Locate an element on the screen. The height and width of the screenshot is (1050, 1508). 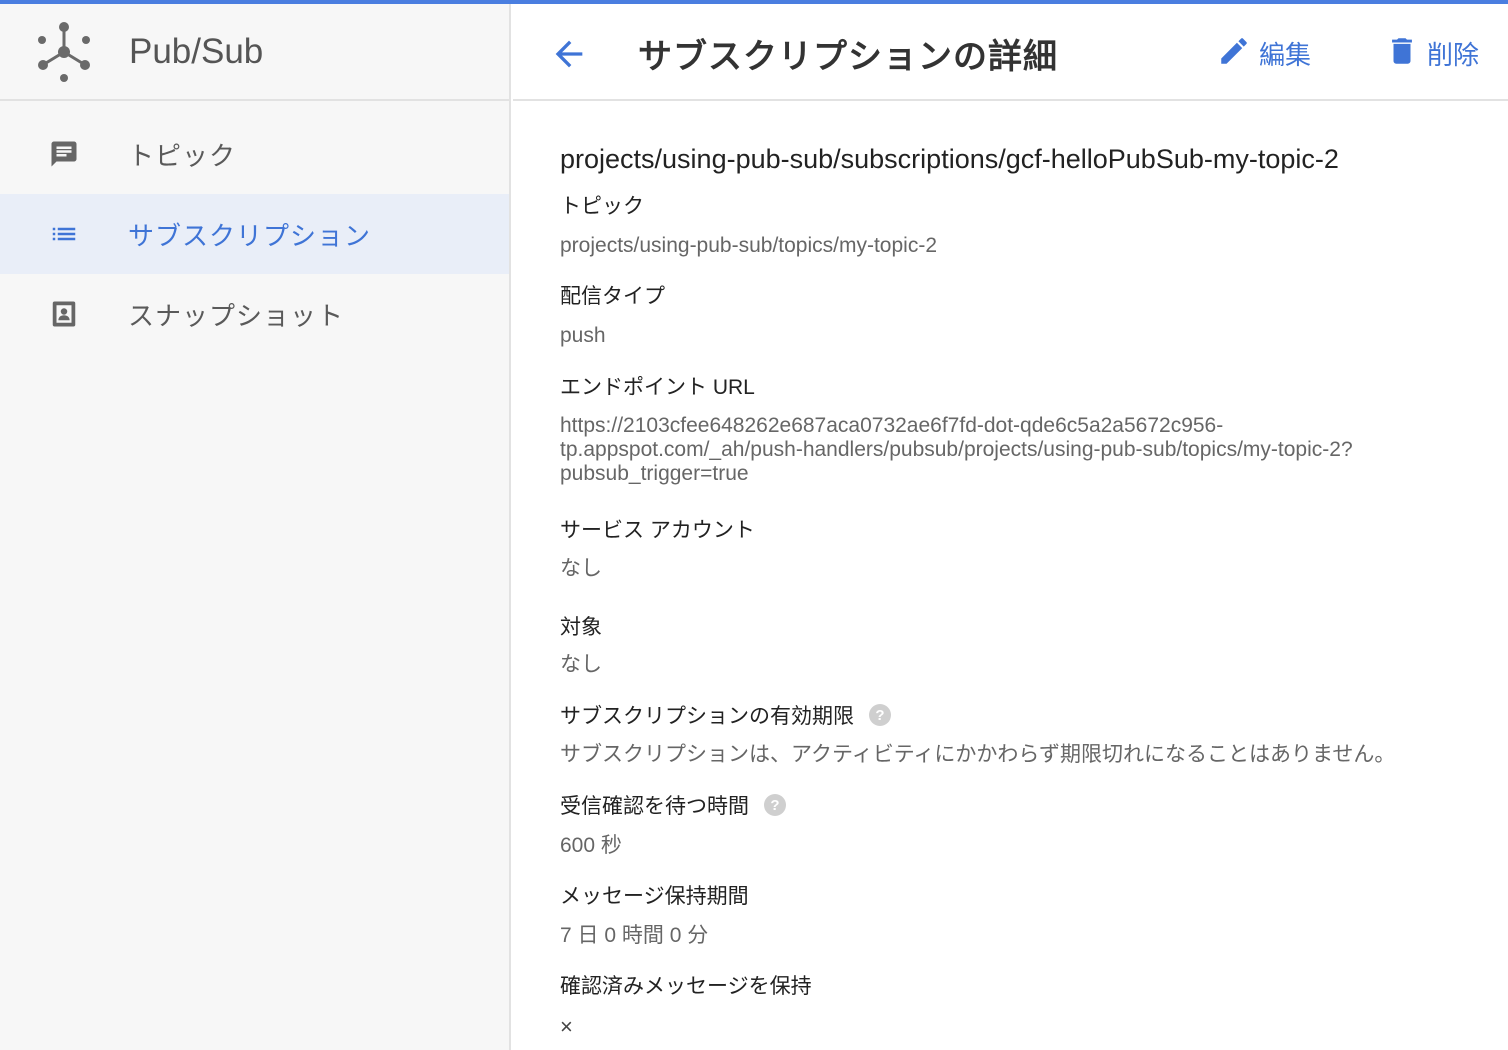
ack-deadline-value: 600 秒 is located at coordinates (591, 845).